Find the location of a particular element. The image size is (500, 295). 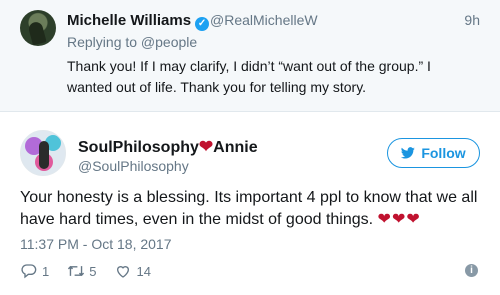

retweet-count: 5 is located at coordinates (93, 271).